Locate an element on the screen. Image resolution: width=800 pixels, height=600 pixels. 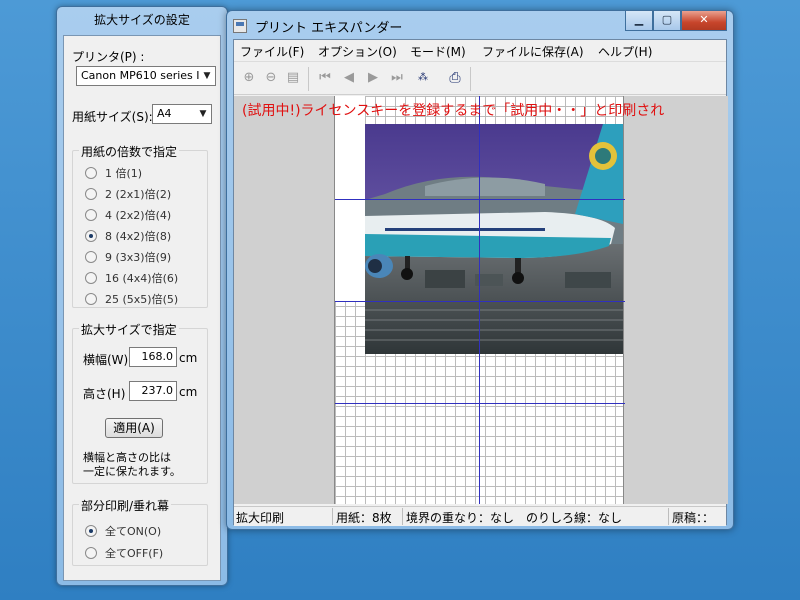
last-page-icon: ⏭ is located at coordinates (397, 78).